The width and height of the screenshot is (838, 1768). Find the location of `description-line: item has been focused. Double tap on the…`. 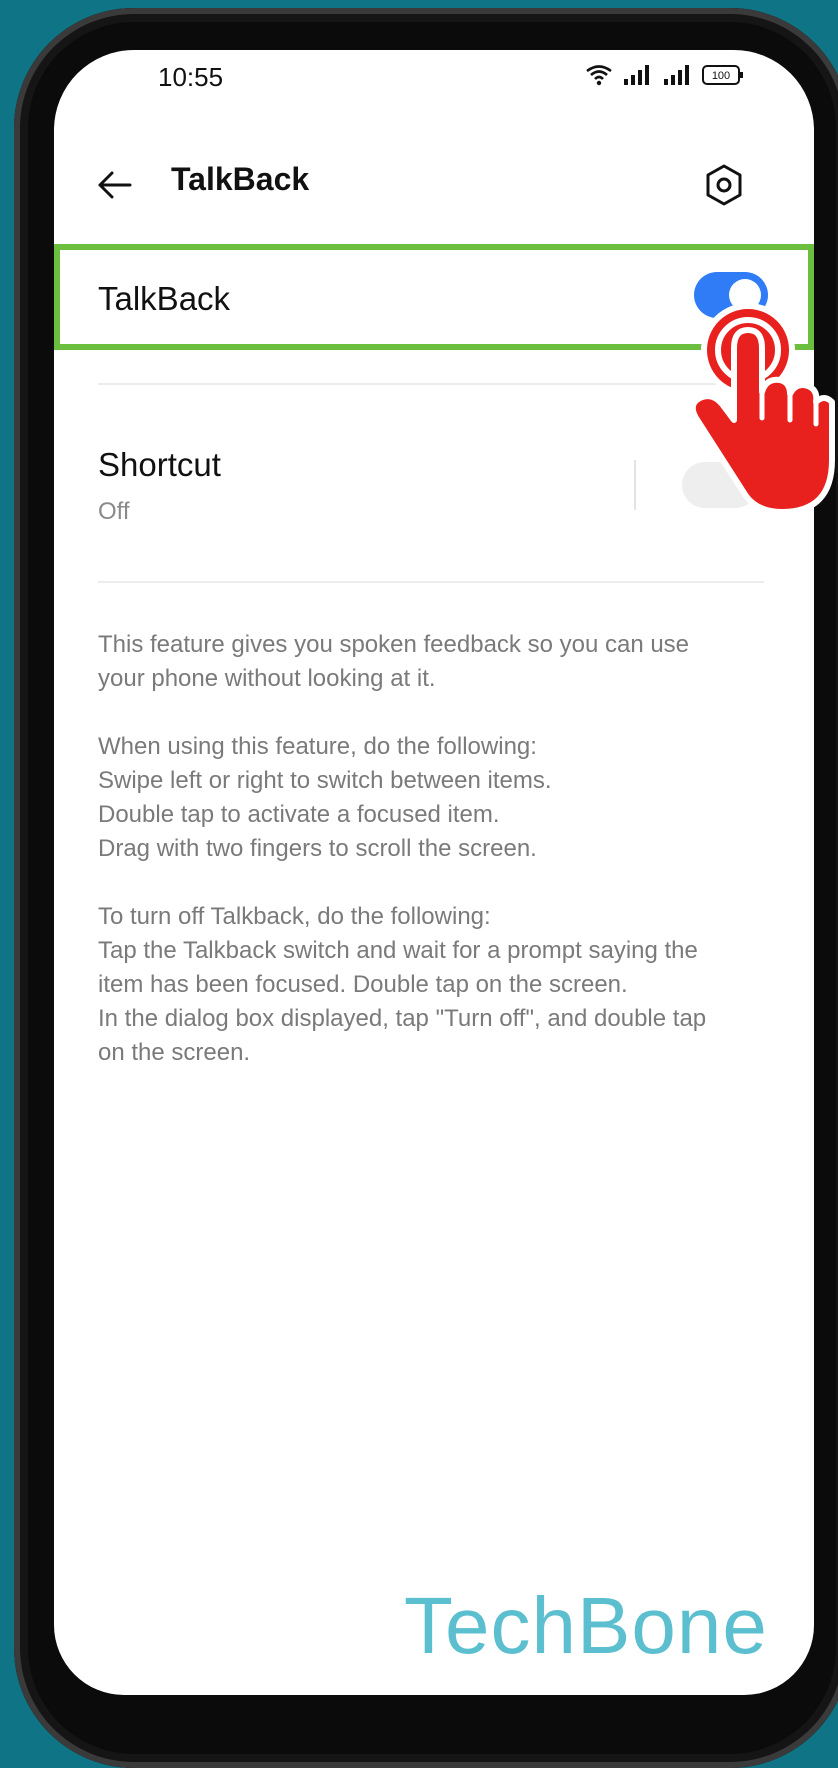

description-line: item has been focused. Double tap on the… is located at coordinates (363, 984).